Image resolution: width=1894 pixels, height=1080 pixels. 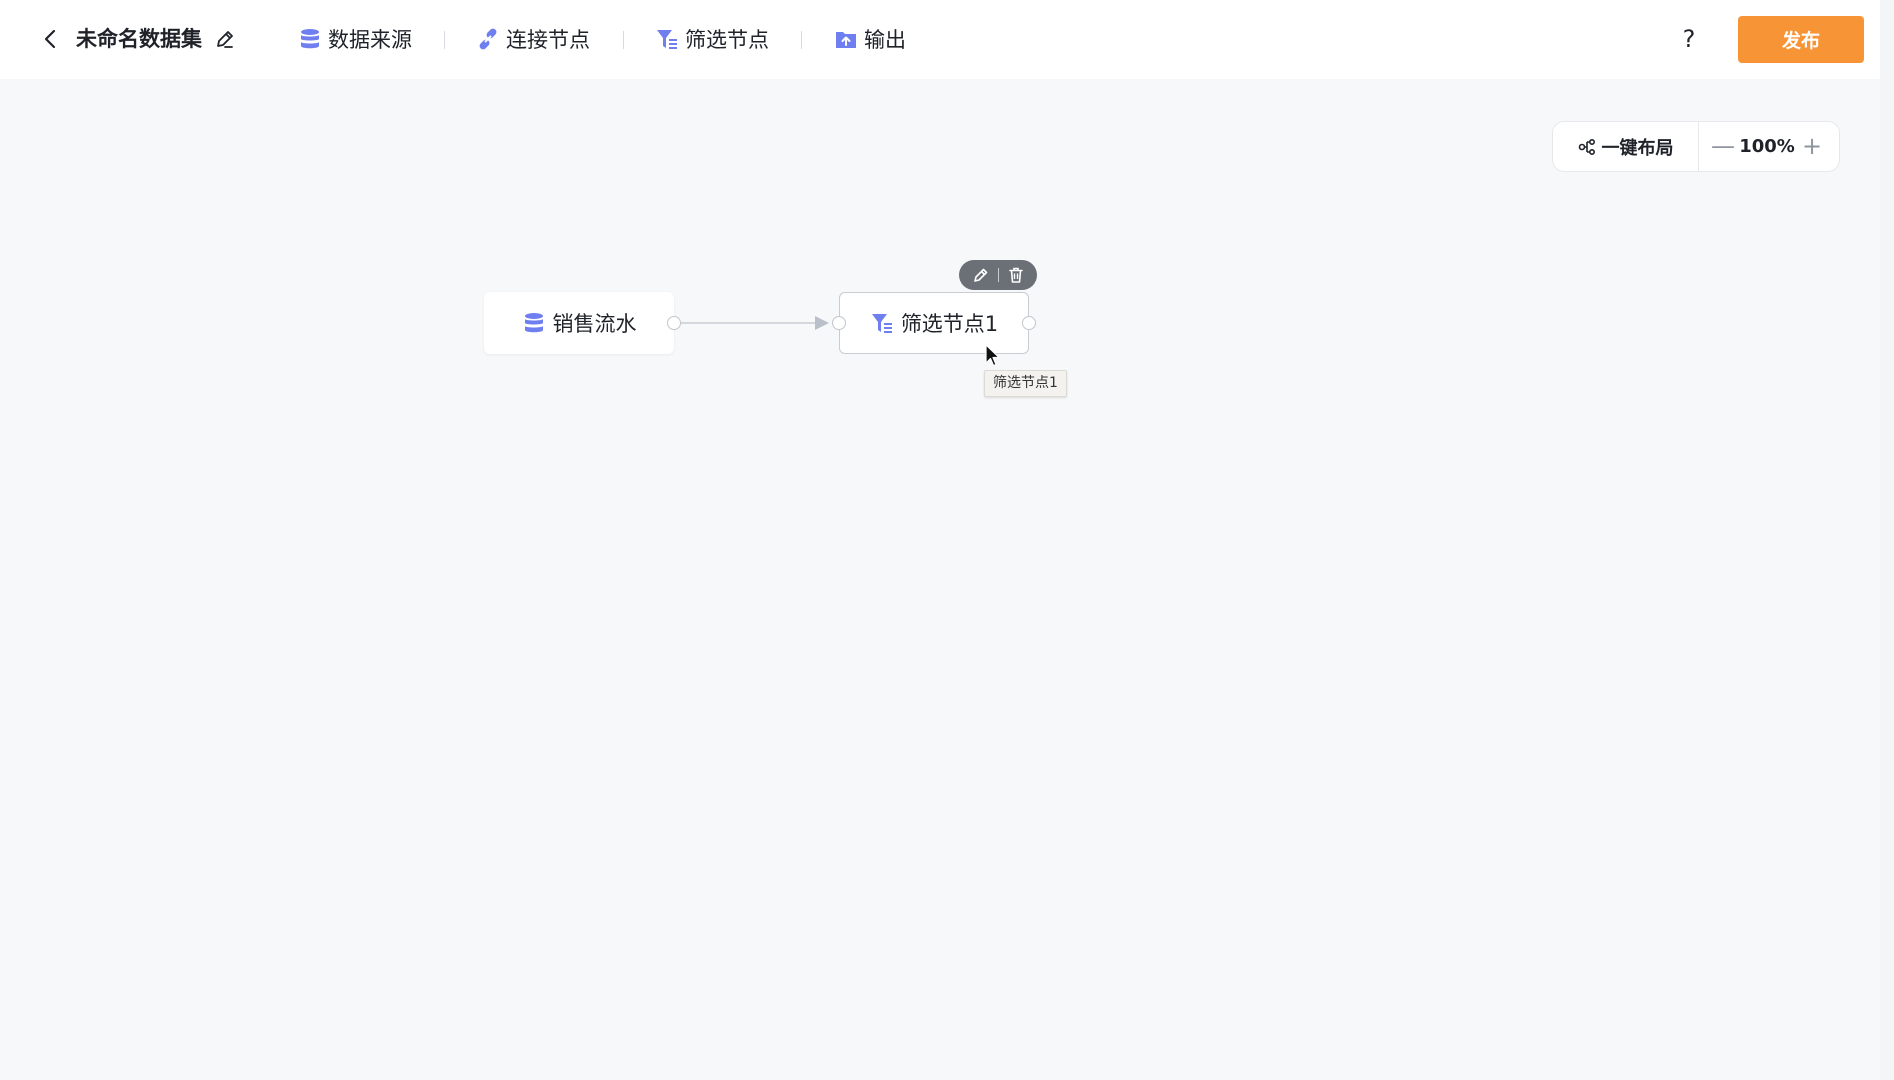 I want to click on node-label: 筛选节点1, so click(x=949, y=324).